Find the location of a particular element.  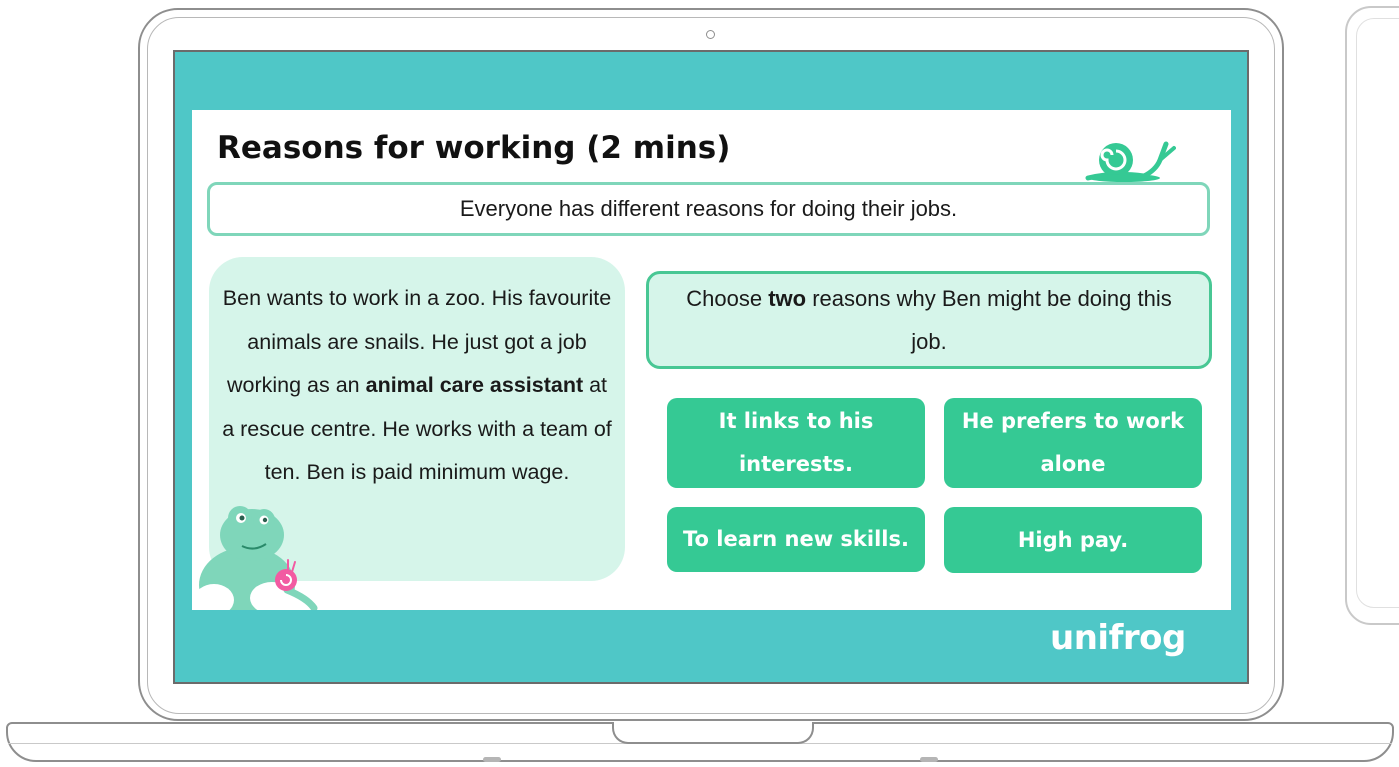

question-prefix: Choose is located at coordinates (727, 298).